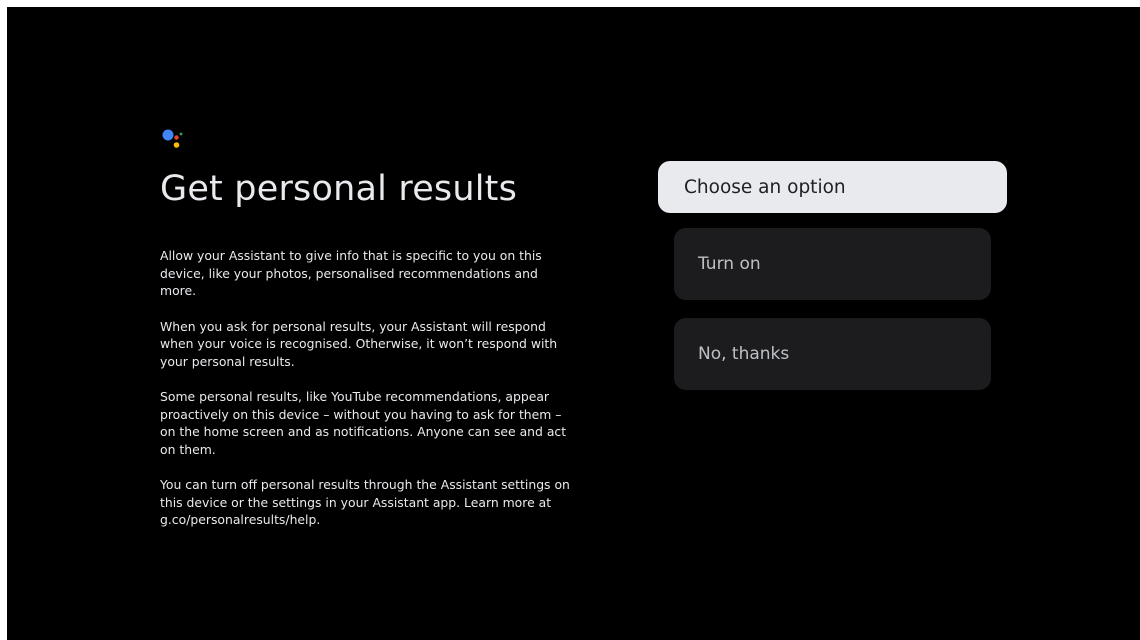  What do you see at coordinates (172, 138) in the screenshot?
I see `google-assistant-icon` at bounding box center [172, 138].